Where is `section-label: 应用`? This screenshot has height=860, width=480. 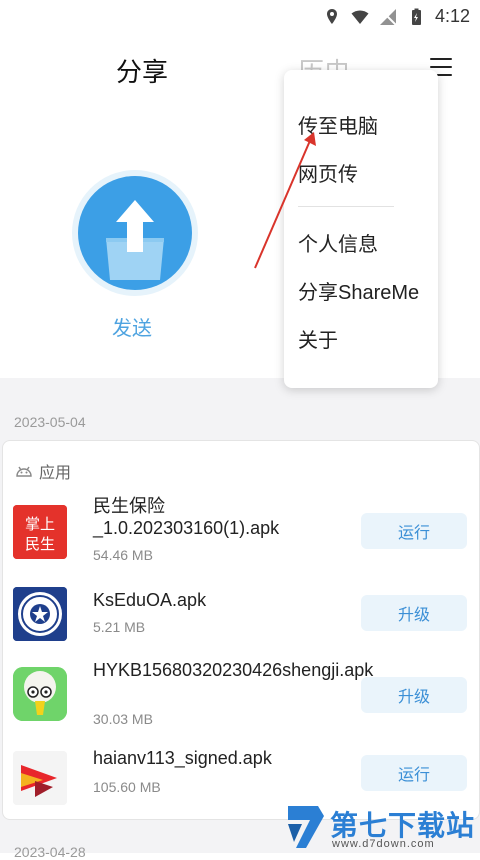
section-label: 应用 is located at coordinates (55, 473).